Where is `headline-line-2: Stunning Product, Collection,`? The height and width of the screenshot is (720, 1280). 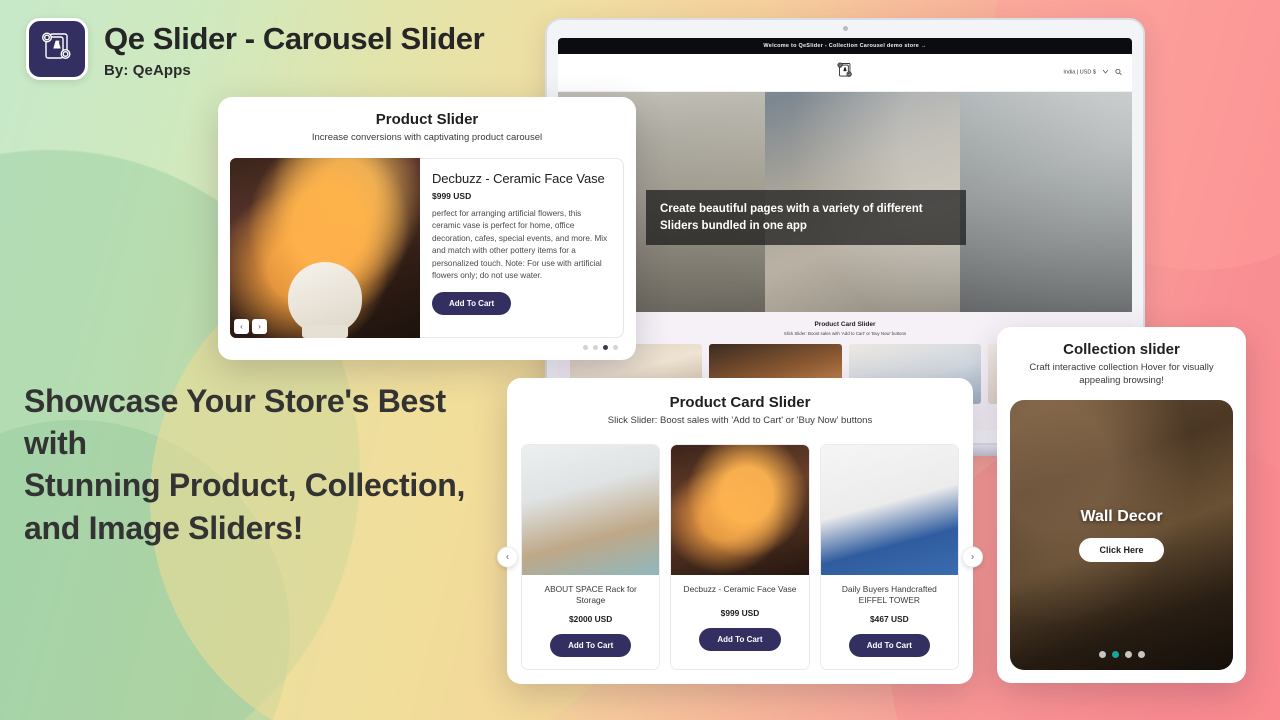 headline-line-2: Stunning Product, Collection, is located at coordinates (245, 485).